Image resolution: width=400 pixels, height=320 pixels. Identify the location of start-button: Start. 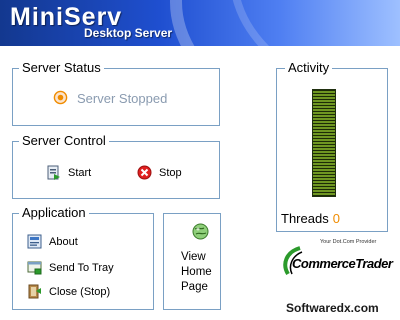
(68, 173).